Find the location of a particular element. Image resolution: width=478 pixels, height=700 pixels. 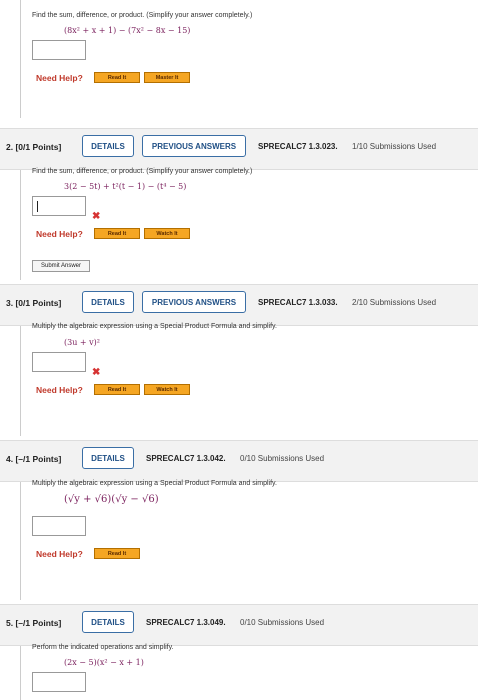

q4-read-it-button: Read It is located at coordinates (117, 553).